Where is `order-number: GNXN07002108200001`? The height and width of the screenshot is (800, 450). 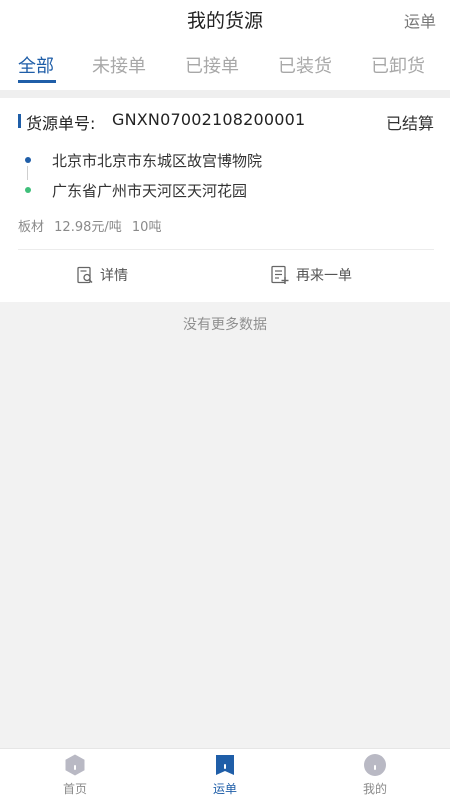 order-number: GNXN07002108200001 is located at coordinates (209, 119).